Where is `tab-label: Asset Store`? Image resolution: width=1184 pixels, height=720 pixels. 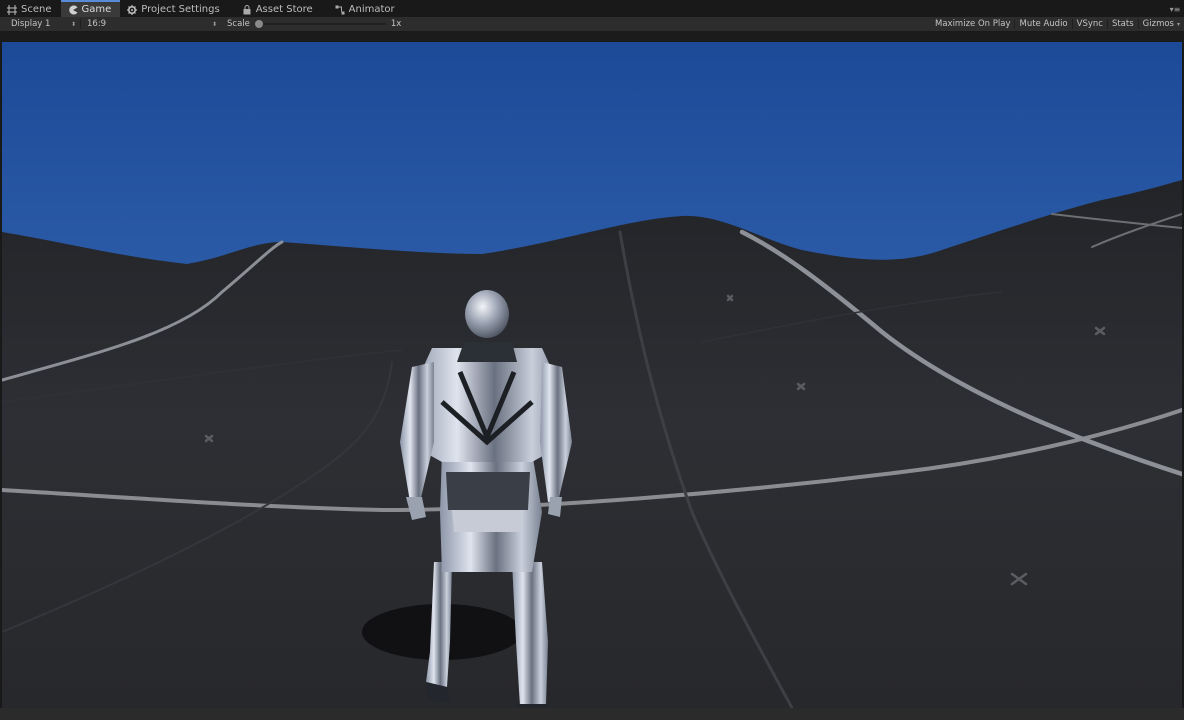 tab-label: Asset Store is located at coordinates (284, 9).